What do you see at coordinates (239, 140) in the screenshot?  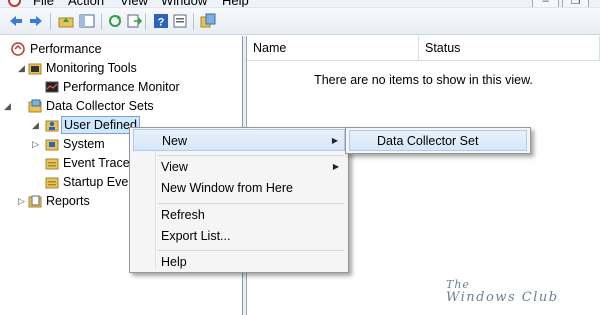 I see `context-menu-new: New ▶` at bounding box center [239, 140].